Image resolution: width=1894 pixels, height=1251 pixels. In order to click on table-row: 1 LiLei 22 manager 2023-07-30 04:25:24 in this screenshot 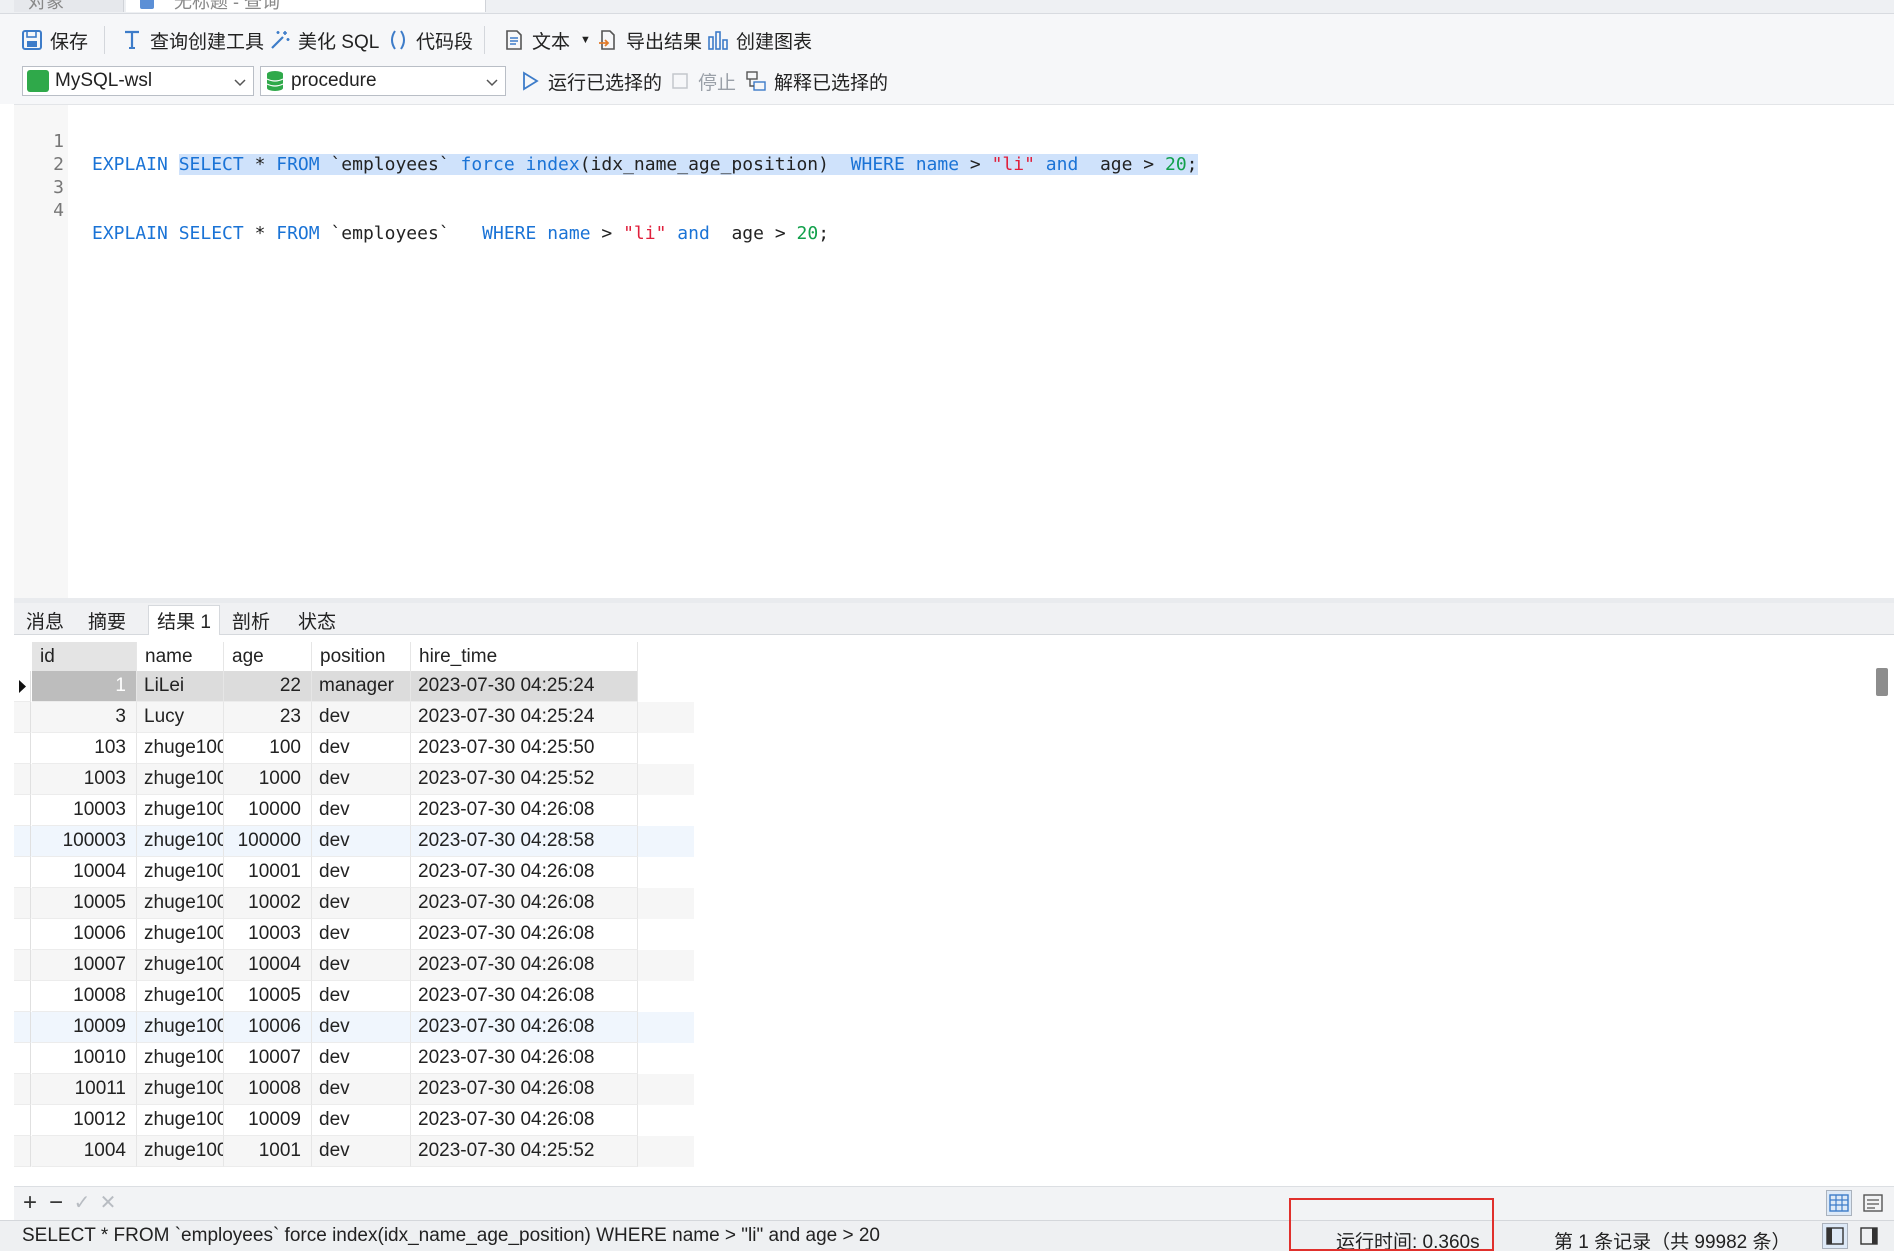, I will do `click(354, 686)`.